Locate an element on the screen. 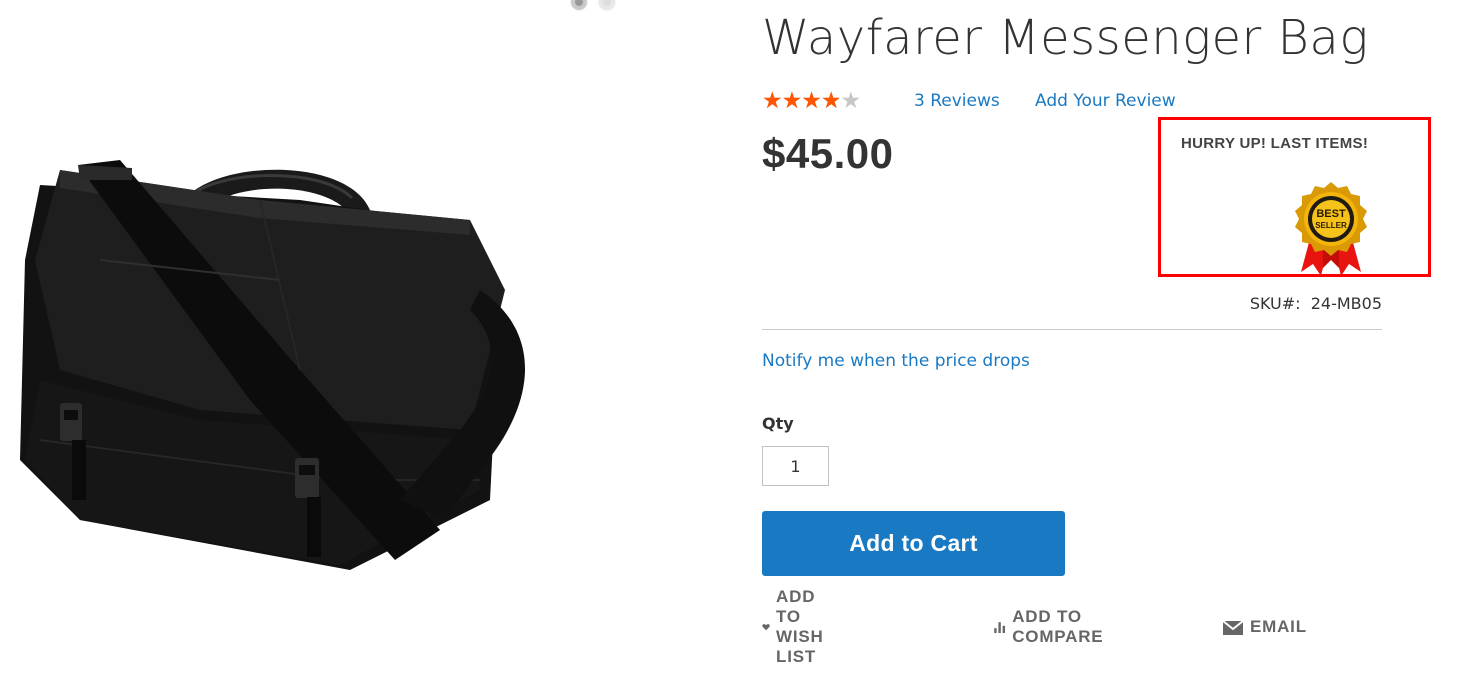 This screenshot has height=690, width=1469. rating-stars-filled: ★★★★★ is located at coordinates (800, 101).